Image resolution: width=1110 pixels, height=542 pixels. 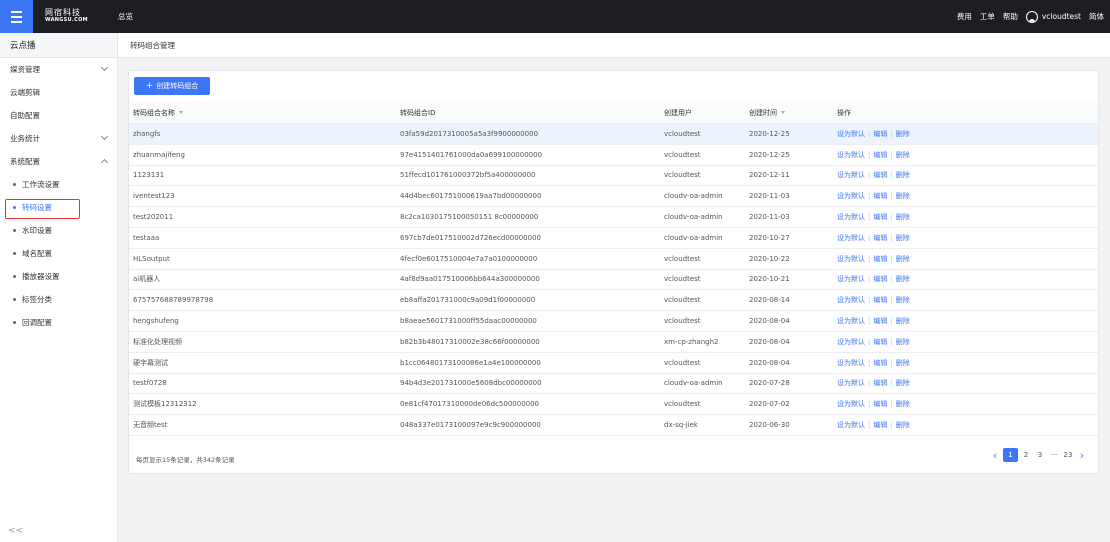 I want to click on nav-overview-link: 总览, so click(x=125, y=16).